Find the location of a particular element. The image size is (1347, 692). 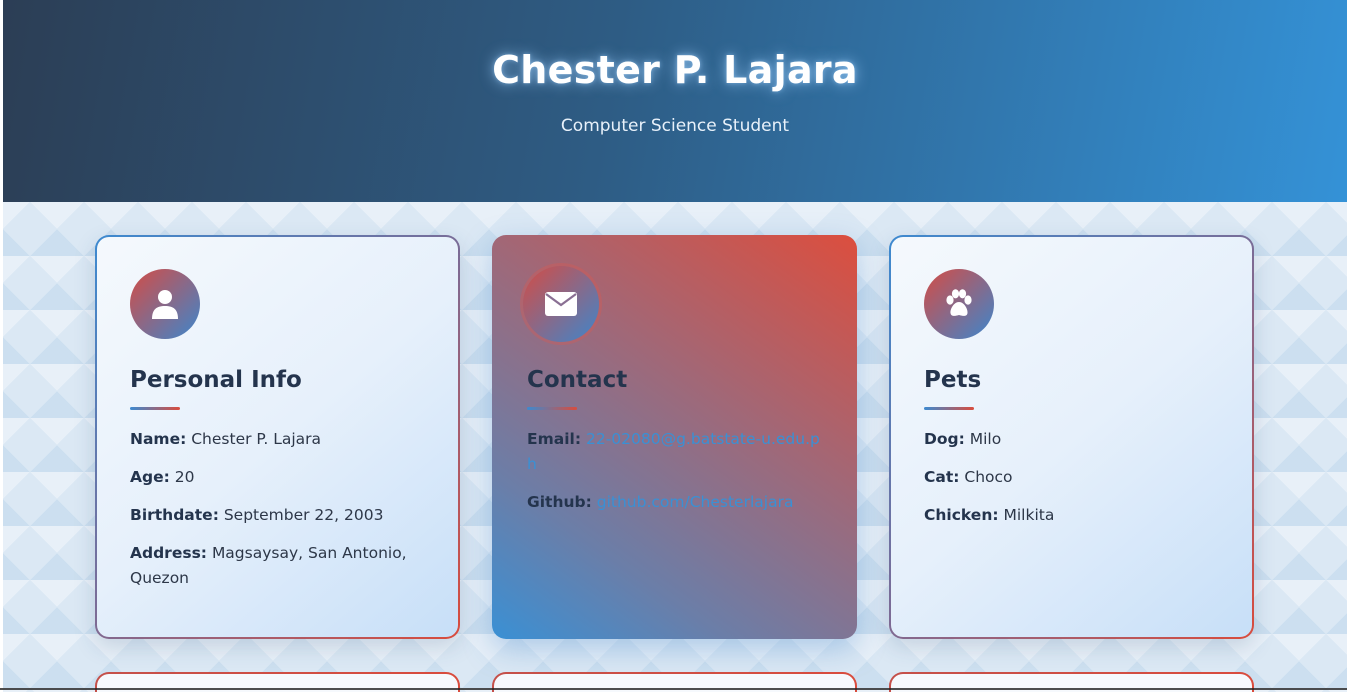

field-label: Cat: is located at coordinates (942, 477).